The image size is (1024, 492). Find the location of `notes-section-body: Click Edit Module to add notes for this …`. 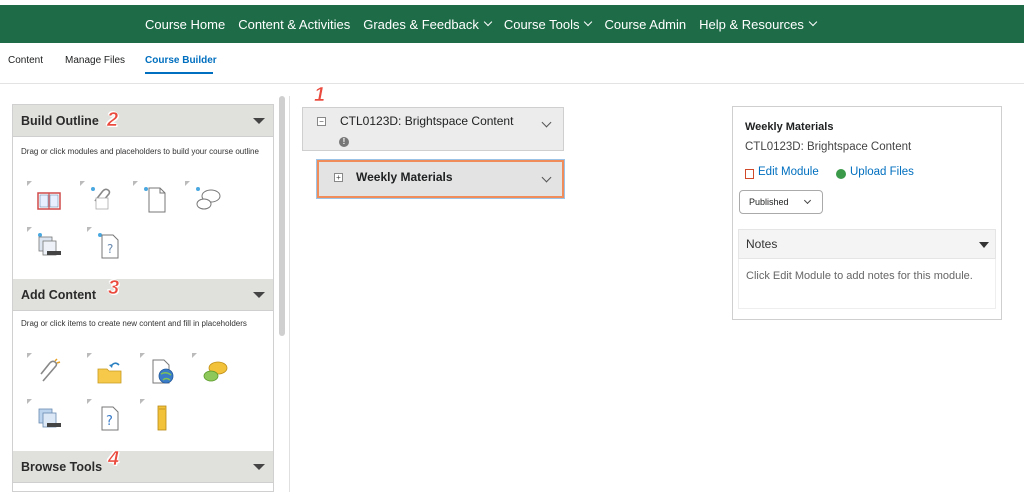

notes-section-body: Click Edit Module to add notes for this … is located at coordinates (867, 284).